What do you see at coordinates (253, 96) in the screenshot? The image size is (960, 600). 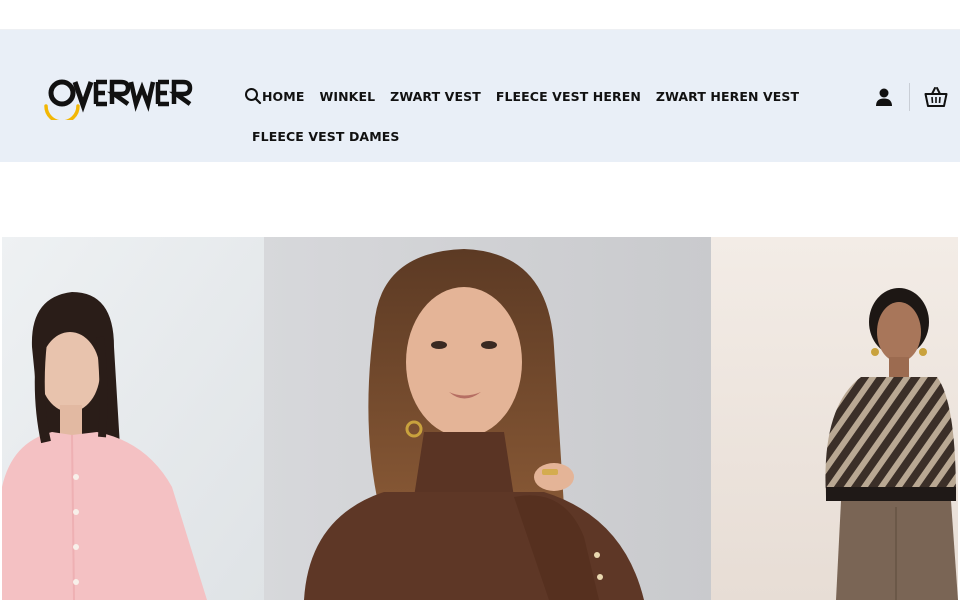 I see `search-icon` at bounding box center [253, 96].